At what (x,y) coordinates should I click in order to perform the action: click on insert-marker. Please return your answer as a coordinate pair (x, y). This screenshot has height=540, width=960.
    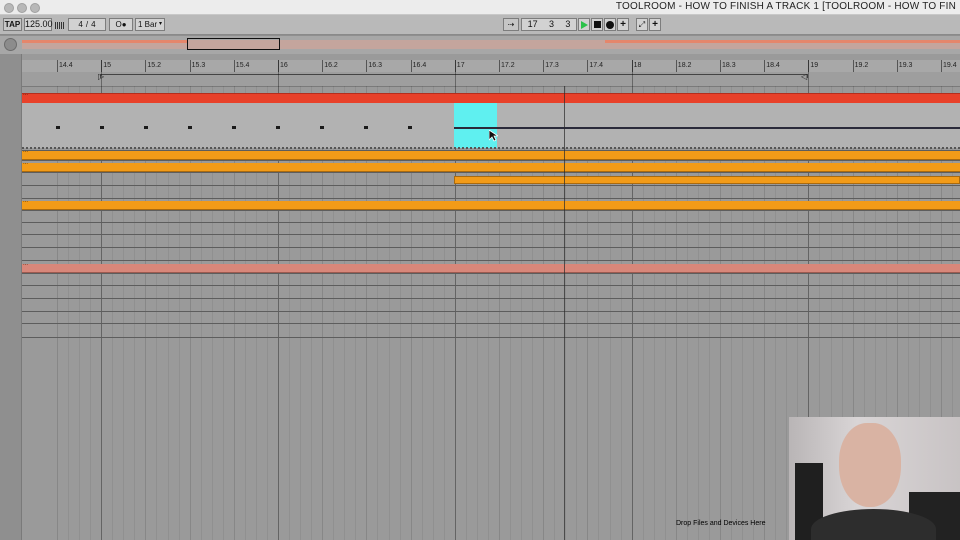
    Looking at the image, I should click on (564, 313).